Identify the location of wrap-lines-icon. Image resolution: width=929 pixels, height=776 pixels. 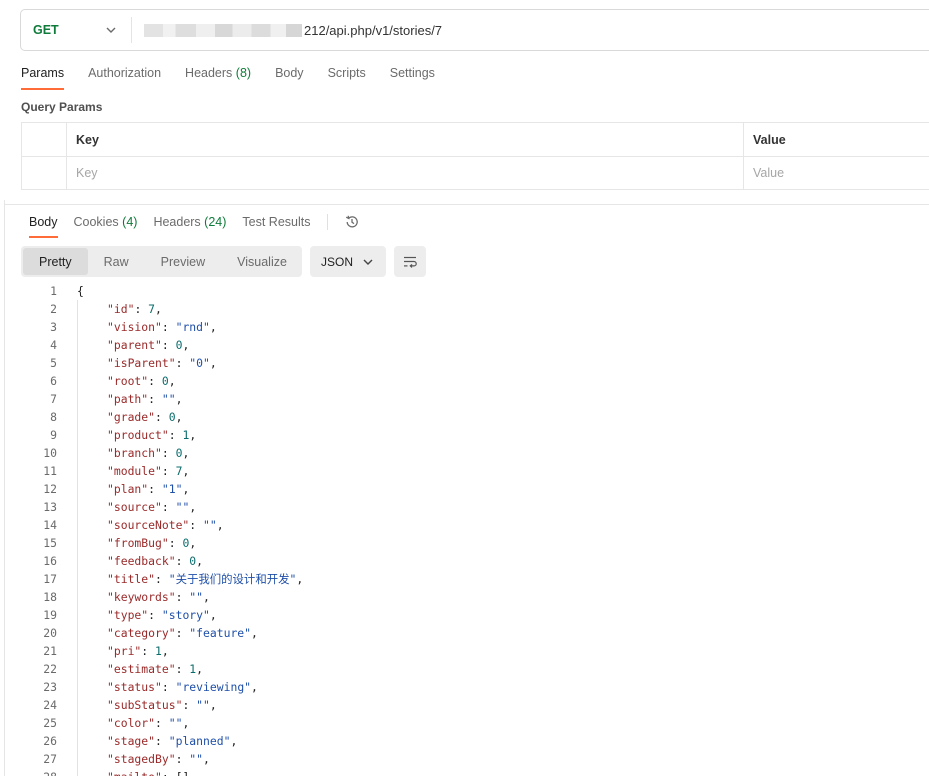
(410, 262).